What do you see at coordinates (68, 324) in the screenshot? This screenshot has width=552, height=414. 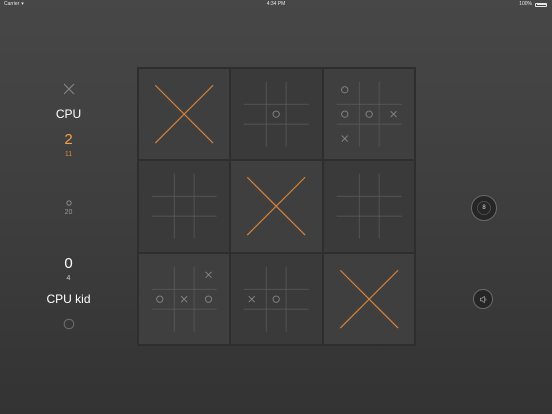 I see `player-bottom-o-icon` at bounding box center [68, 324].